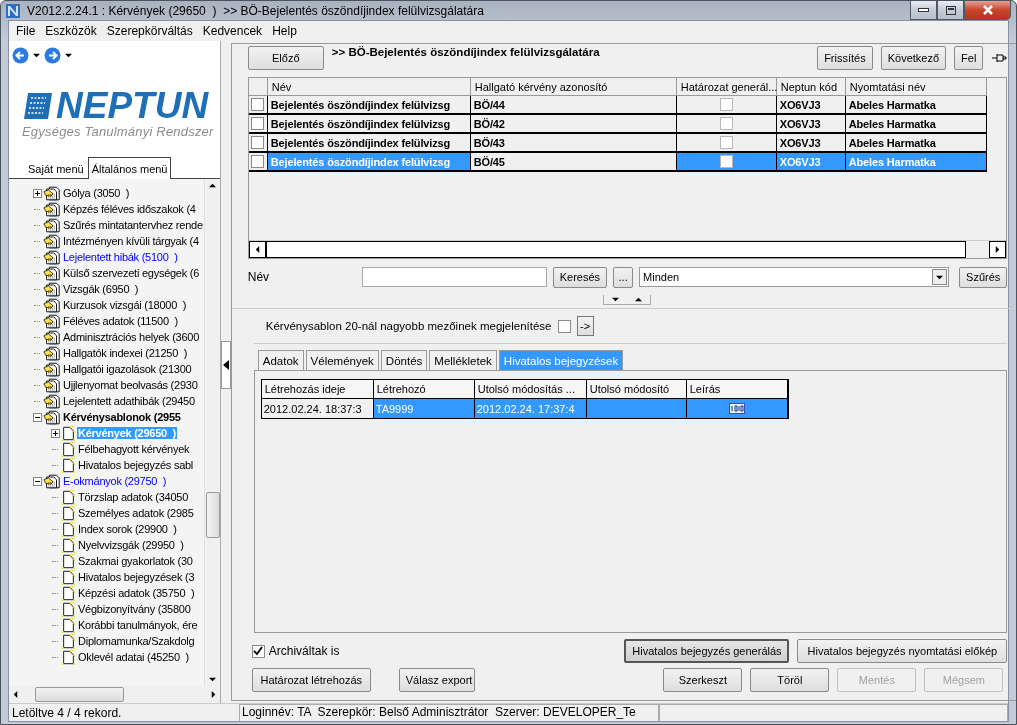  I want to click on action-button: Válasz export, so click(436, 680).